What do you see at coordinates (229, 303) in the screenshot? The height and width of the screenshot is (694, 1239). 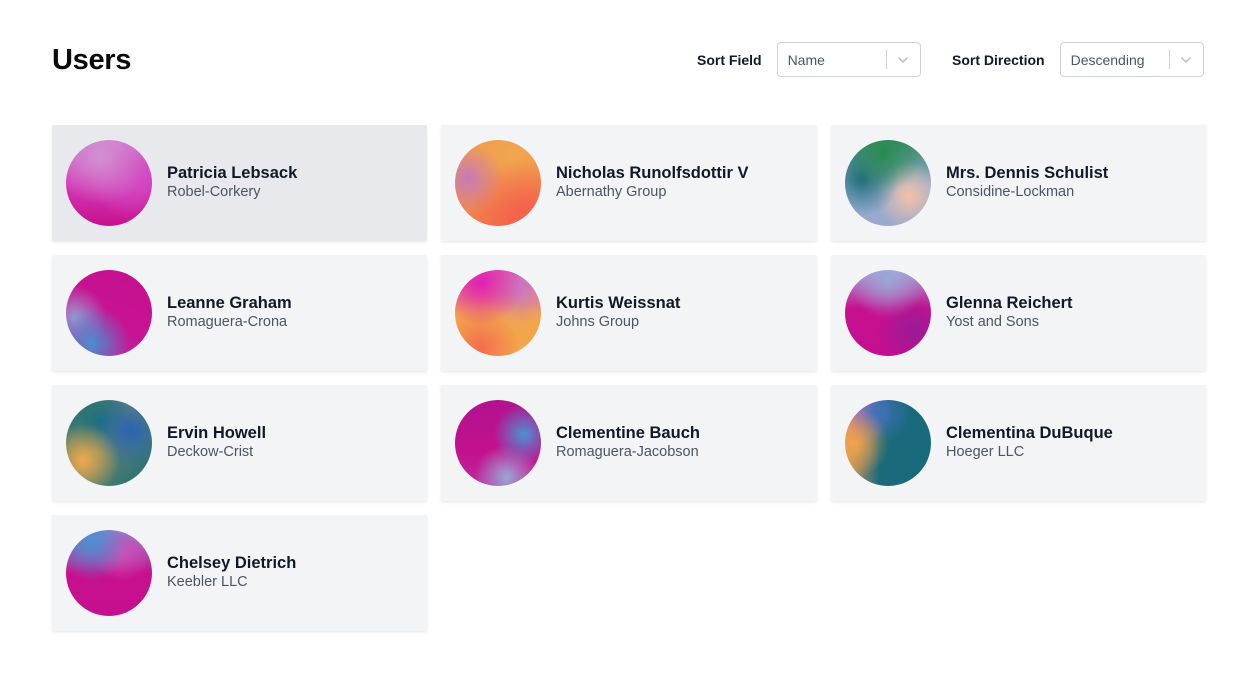 I see `user-name: Leanne Graham` at bounding box center [229, 303].